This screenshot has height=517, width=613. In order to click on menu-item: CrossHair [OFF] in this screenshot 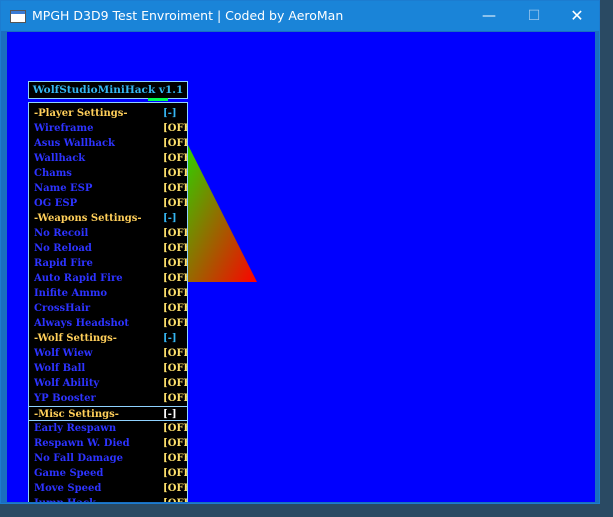, I will do `click(108, 308)`.